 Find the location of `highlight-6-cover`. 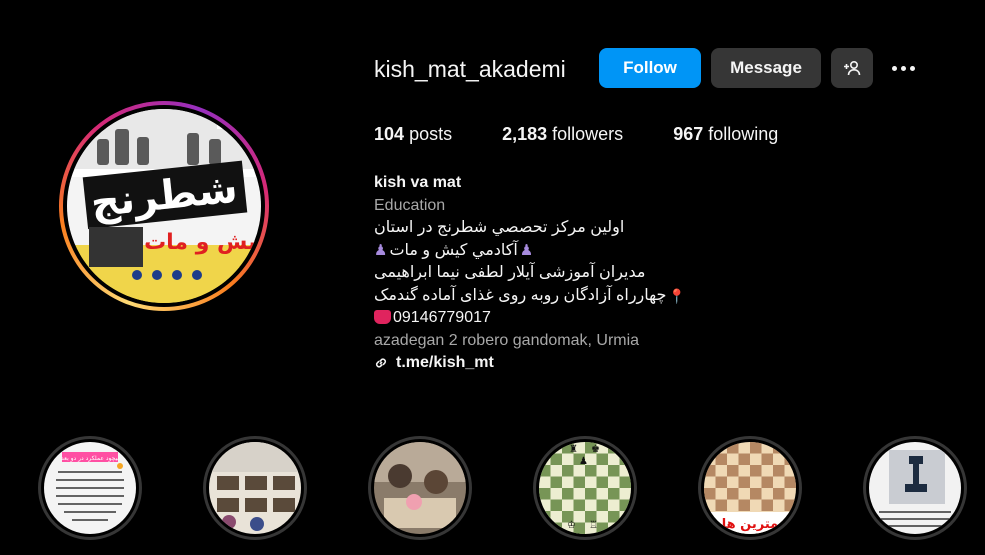

highlight-6-cover is located at coordinates (915, 488).